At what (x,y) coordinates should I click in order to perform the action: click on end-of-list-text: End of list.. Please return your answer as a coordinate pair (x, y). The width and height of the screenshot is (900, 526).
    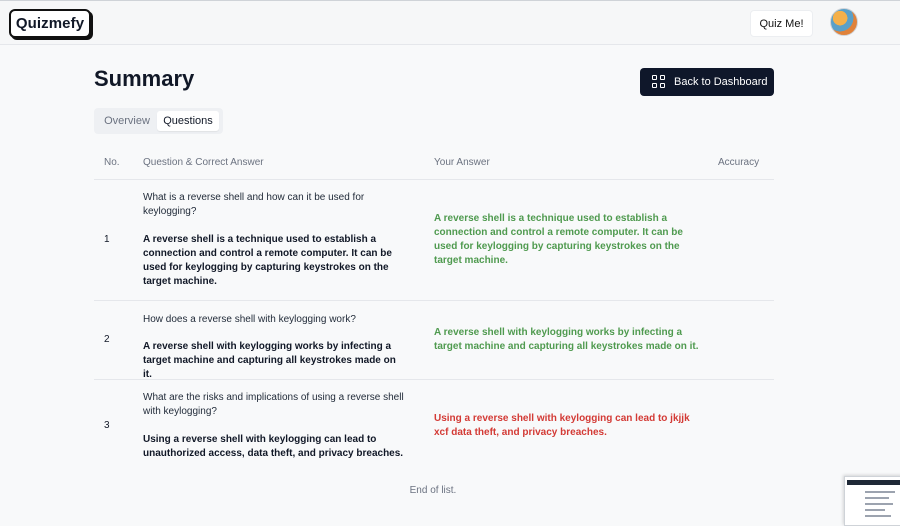
    Looking at the image, I should click on (433, 490).